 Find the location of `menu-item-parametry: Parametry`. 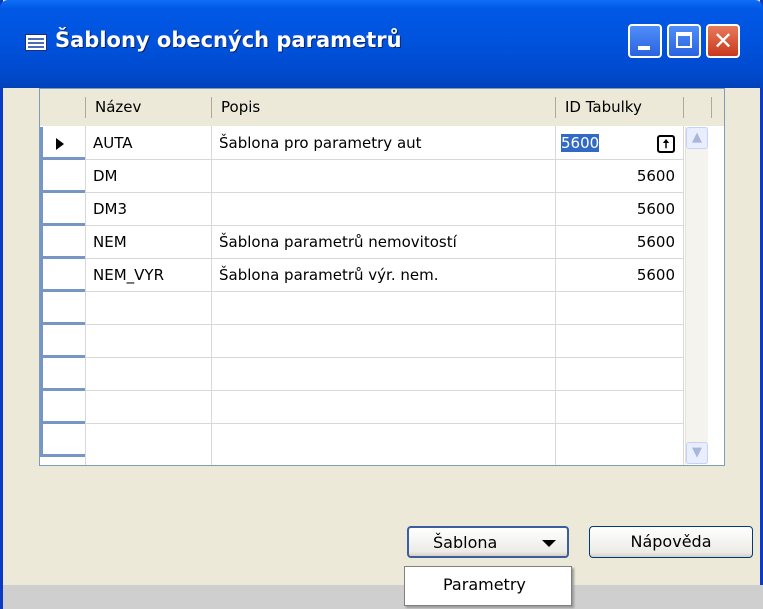

menu-item-parametry: Parametry is located at coordinates (484, 584).